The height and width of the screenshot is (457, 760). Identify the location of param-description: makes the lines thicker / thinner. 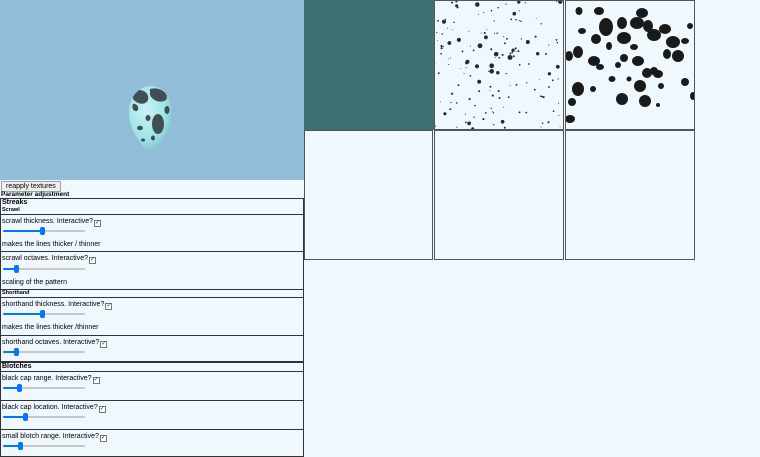
(51, 244).